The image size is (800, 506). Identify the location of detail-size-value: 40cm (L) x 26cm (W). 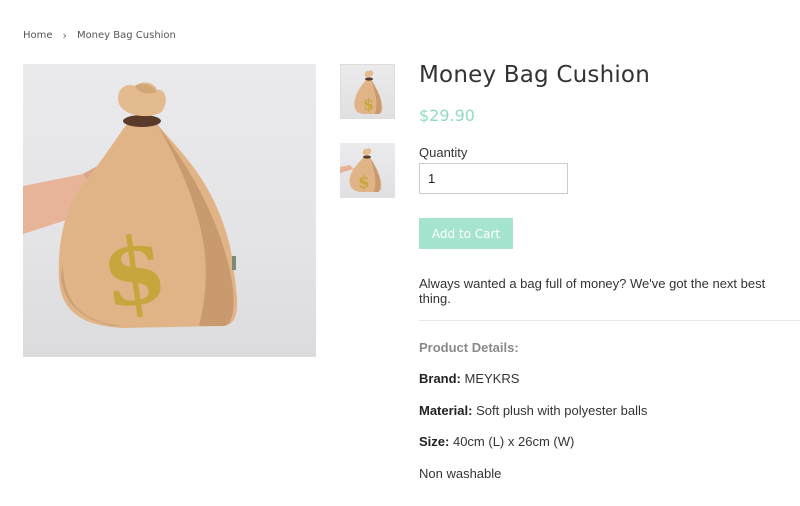
(513, 441).